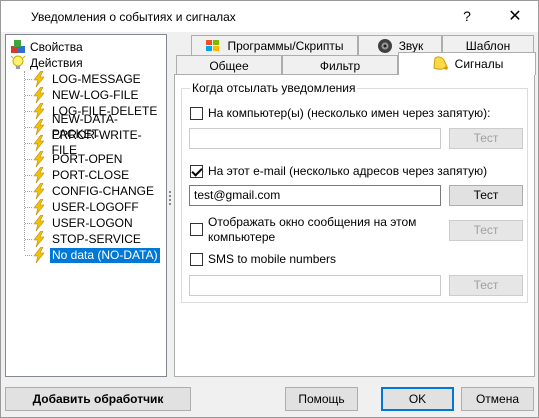 This screenshot has width=539, height=418. What do you see at coordinates (213, 46) in the screenshot?
I see `windows-flag-icon` at bounding box center [213, 46].